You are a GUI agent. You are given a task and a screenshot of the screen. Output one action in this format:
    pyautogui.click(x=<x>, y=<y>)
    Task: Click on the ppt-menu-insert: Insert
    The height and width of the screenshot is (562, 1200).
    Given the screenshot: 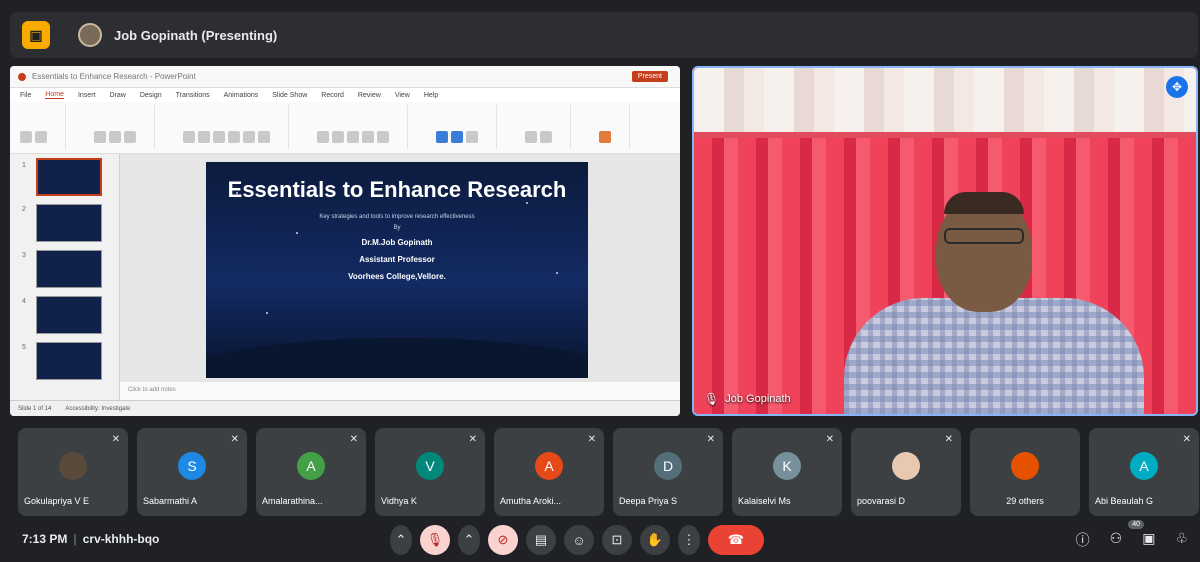 What is the action you would take?
    pyautogui.click(x=87, y=95)
    